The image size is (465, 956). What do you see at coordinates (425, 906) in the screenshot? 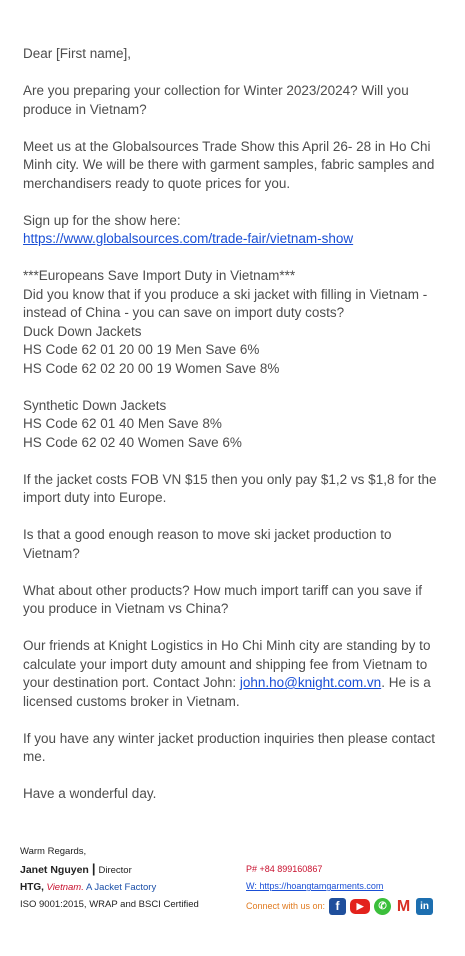
I see `linkedin-icon: in` at bounding box center [425, 906].